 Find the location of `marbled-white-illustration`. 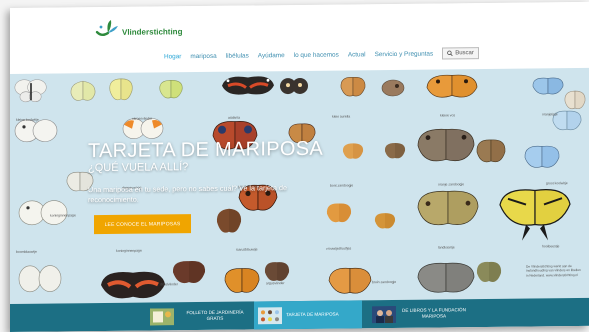

marbled-white-illustration is located at coordinates (40, 279).